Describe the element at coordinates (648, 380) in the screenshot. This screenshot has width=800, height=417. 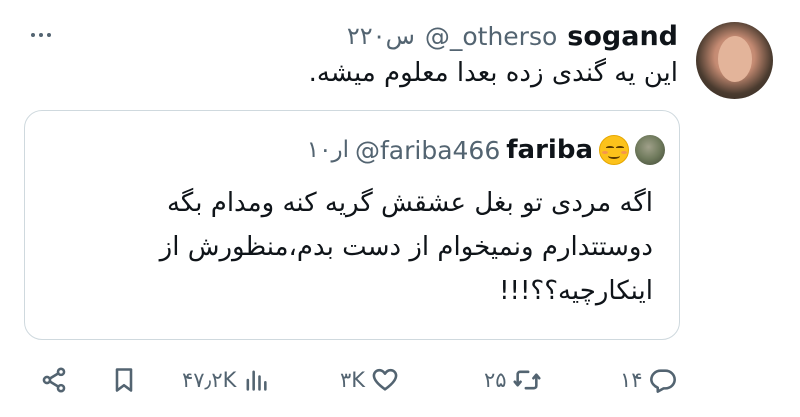
I see `reply-button: ۱۴` at that location.